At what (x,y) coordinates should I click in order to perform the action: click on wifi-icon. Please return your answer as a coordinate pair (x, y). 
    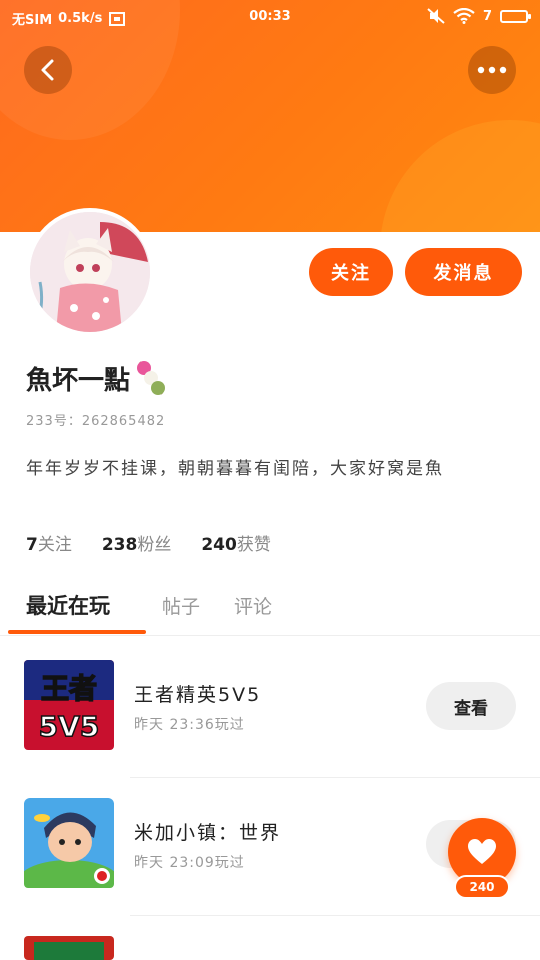
    Looking at the image, I should click on (464, 16).